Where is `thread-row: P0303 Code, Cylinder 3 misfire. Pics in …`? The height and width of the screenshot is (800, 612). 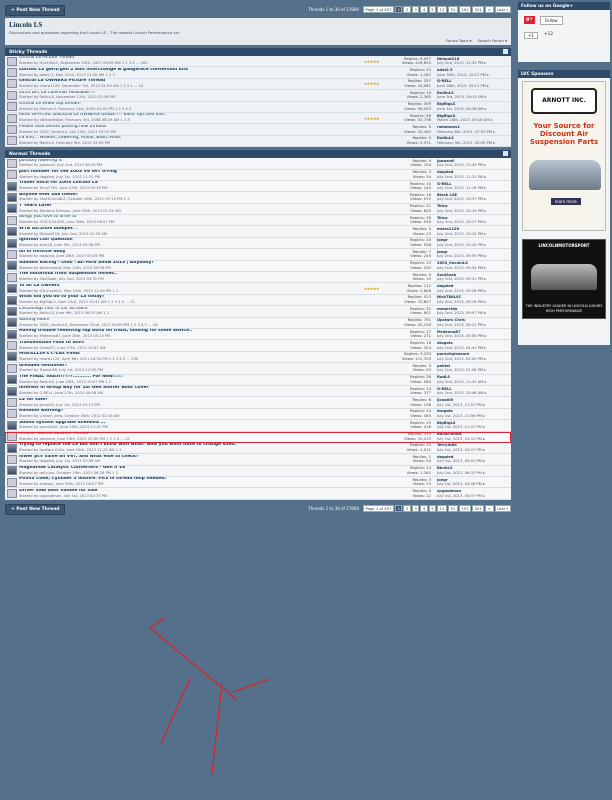
thread-row: P0303 Code, Cylinder 3 misfire. Pics in … is located at coordinates (258, 483).